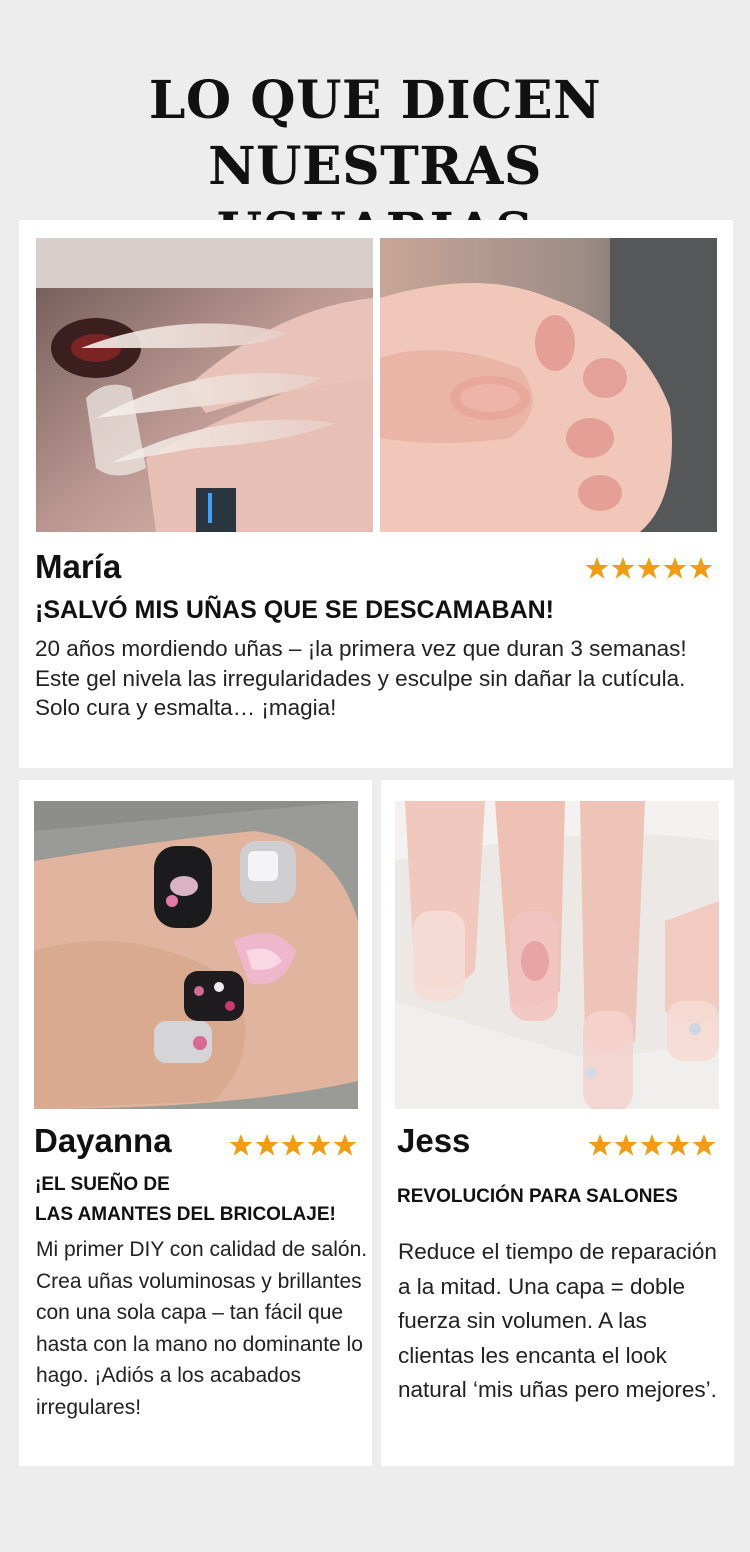 The width and height of the screenshot is (750, 1552). What do you see at coordinates (102, 1184) in the screenshot?
I see `review-headline-line-1: ¡EL SUEÑO DE` at bounding box center [102, 1184].